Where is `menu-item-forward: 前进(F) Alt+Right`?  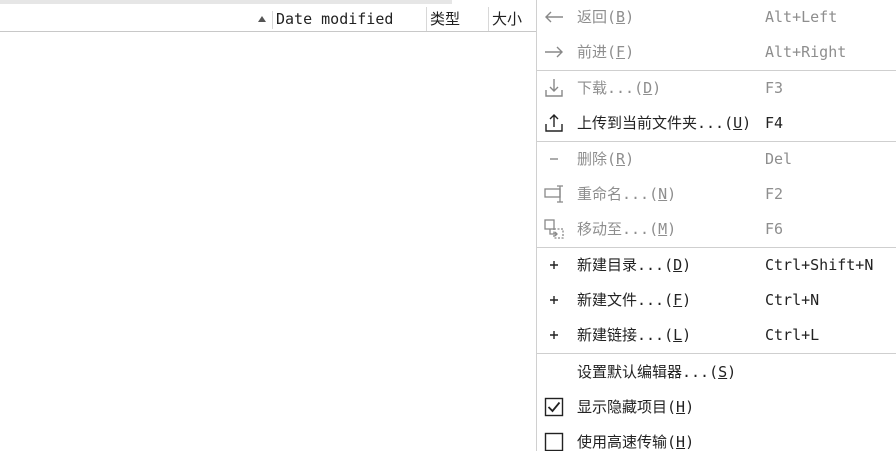
menu-item-forward: 前进(F) Alt+Right is located at coordinates (716, 52).